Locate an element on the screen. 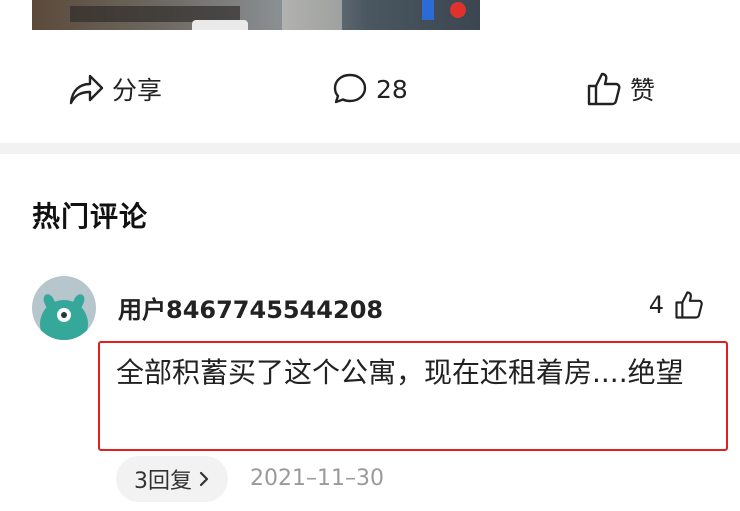 This screenshot has width=740, height=511. comment-count: 28 is located at coordinates (392, 89).